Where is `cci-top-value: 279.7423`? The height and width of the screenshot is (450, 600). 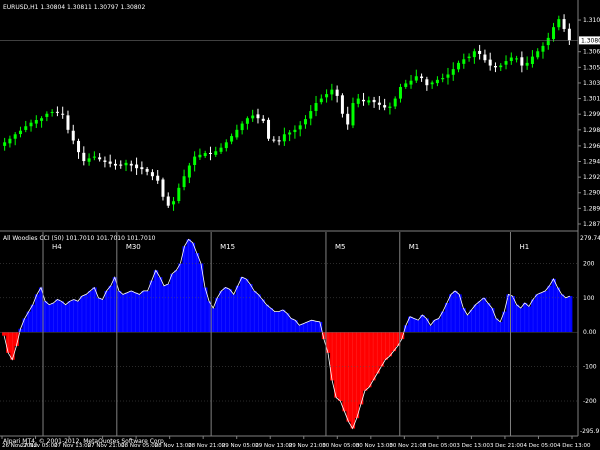 cci-top-value: 279.7423 is located at coordinates (590, 238).